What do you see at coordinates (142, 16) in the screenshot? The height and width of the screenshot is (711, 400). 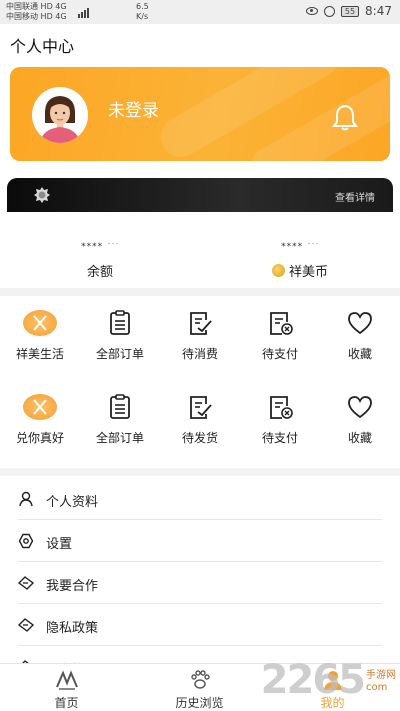 I see `speed-unit: K/s` at bounding box center [142, 16].